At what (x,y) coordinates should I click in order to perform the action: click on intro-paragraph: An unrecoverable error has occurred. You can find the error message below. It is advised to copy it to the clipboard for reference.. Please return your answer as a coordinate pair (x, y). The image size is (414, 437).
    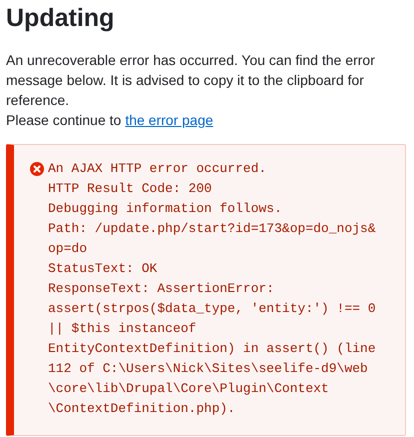
    Looking at the image, I should click on (191, 80).